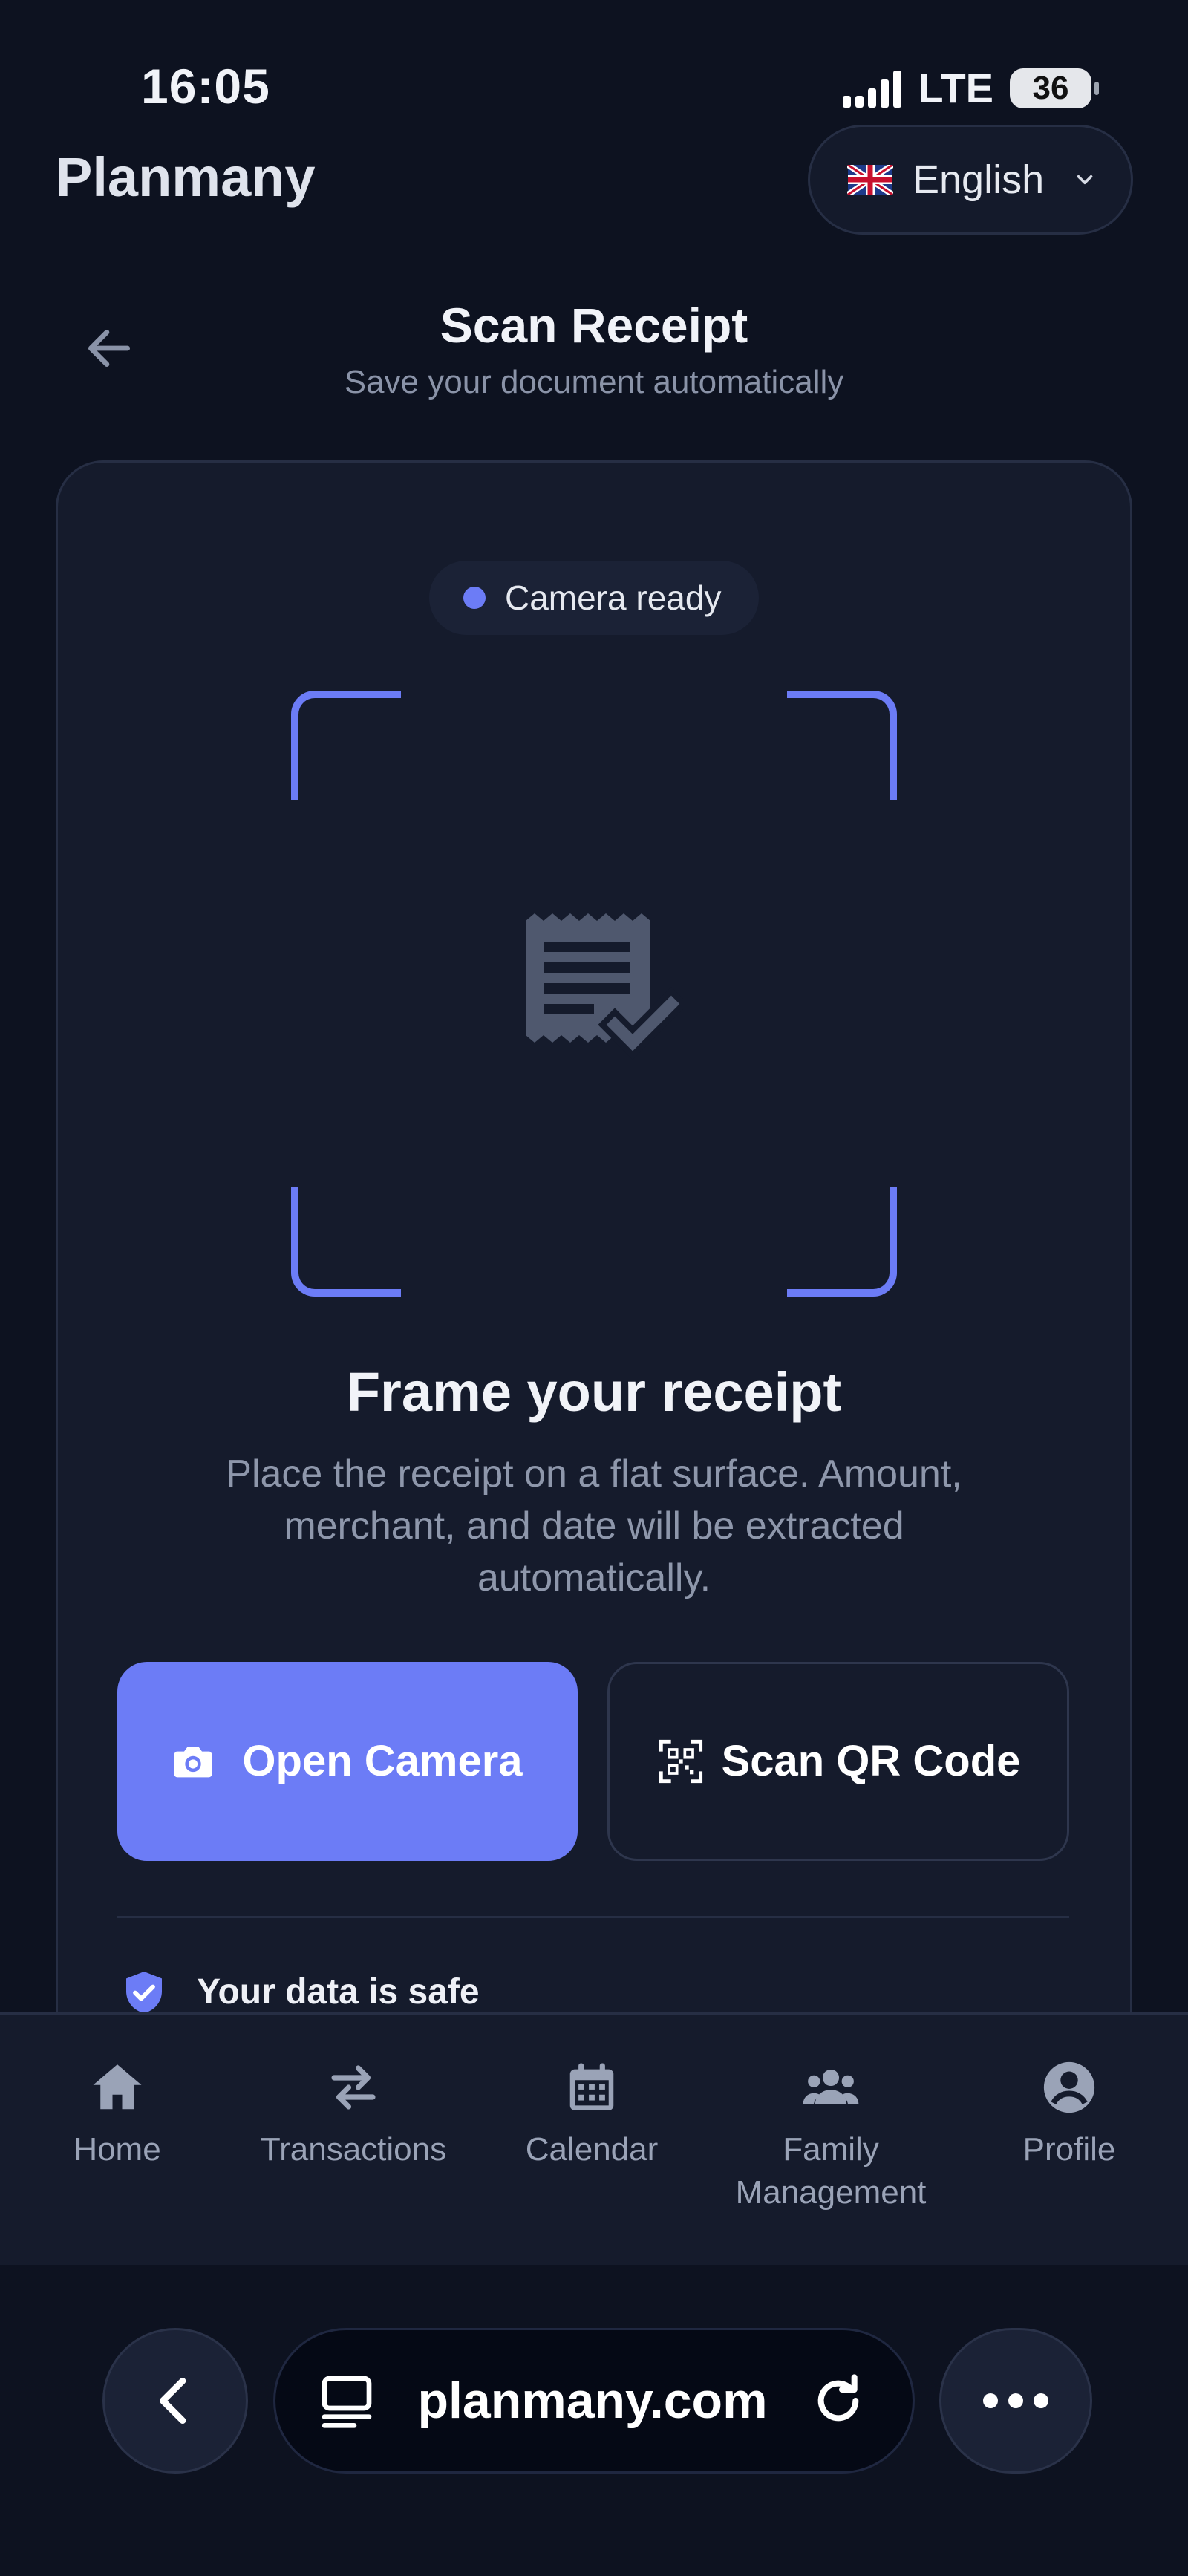 This screenshot has width=1188, height=2576. I want to click on user-circle-icon, so click(1069, 2087).